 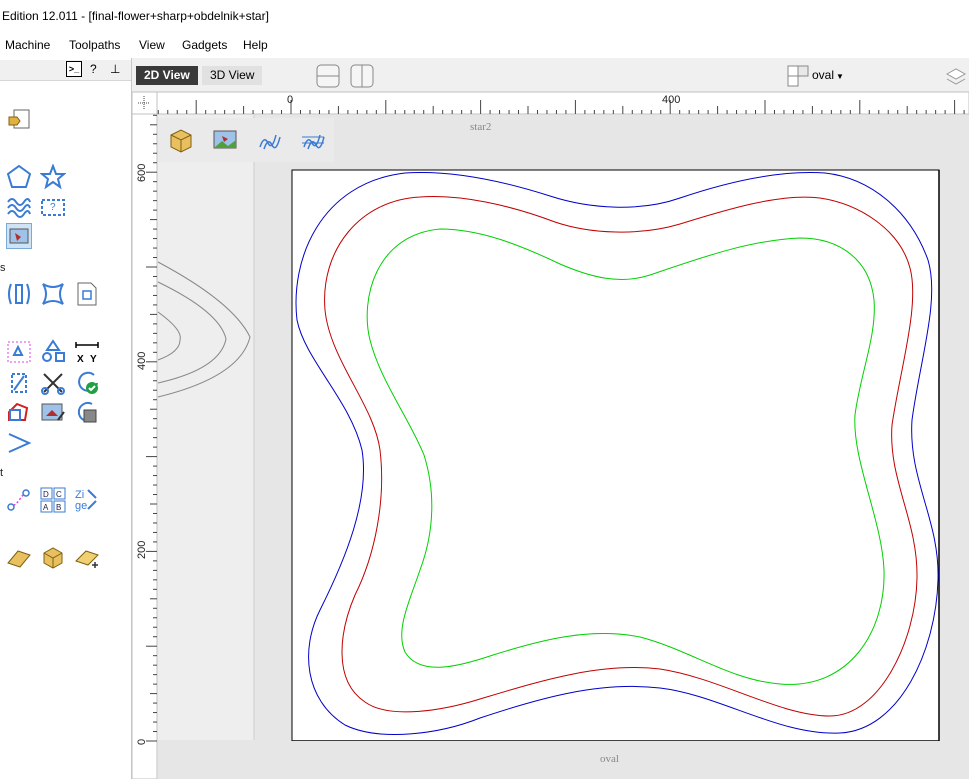 What do you see at coordinates (269, 140) in the screenshot?
I see `toolpath-icon` at bounding box center [269, 140].